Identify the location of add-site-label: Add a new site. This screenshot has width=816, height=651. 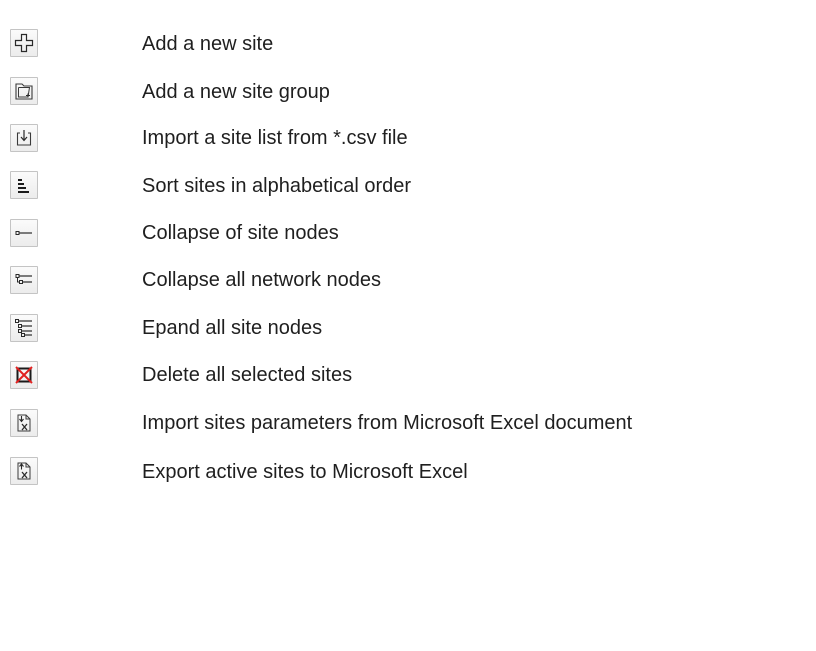
(208, 44).